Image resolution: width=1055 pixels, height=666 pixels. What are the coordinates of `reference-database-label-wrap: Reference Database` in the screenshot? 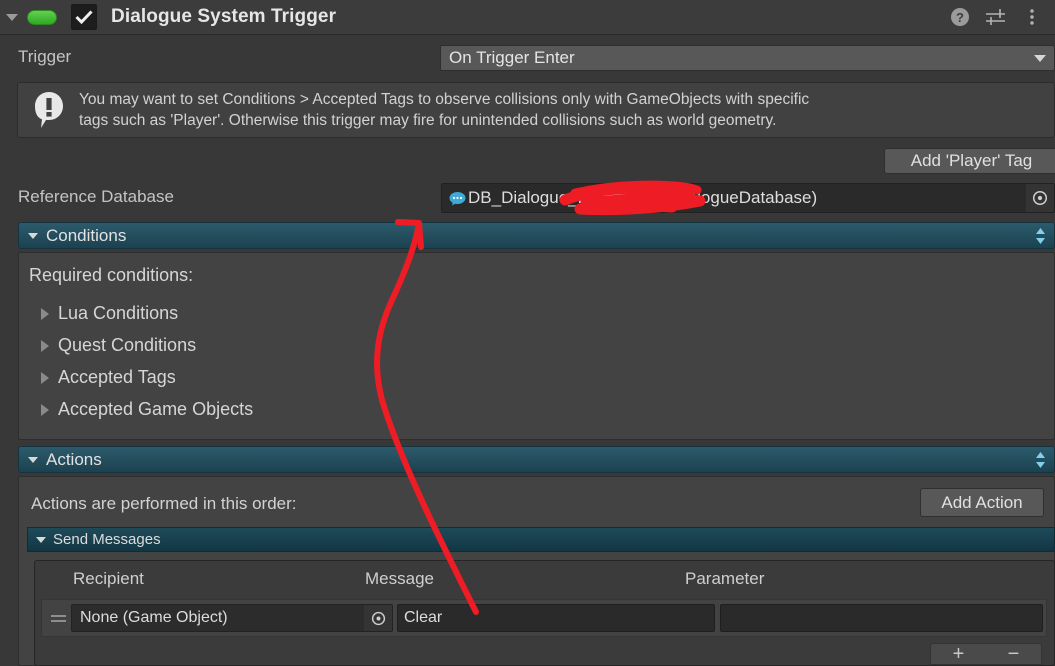 It's located at (96, 197).